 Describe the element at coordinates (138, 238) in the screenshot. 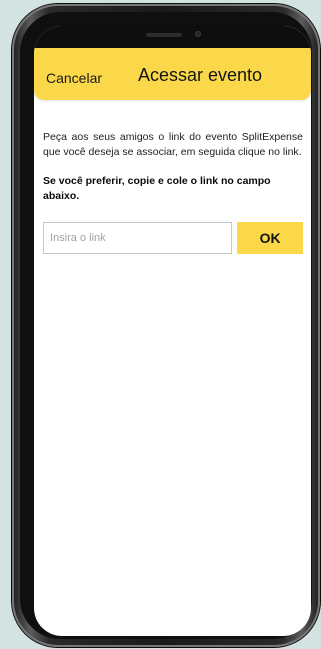

I see `link-input` at that location.